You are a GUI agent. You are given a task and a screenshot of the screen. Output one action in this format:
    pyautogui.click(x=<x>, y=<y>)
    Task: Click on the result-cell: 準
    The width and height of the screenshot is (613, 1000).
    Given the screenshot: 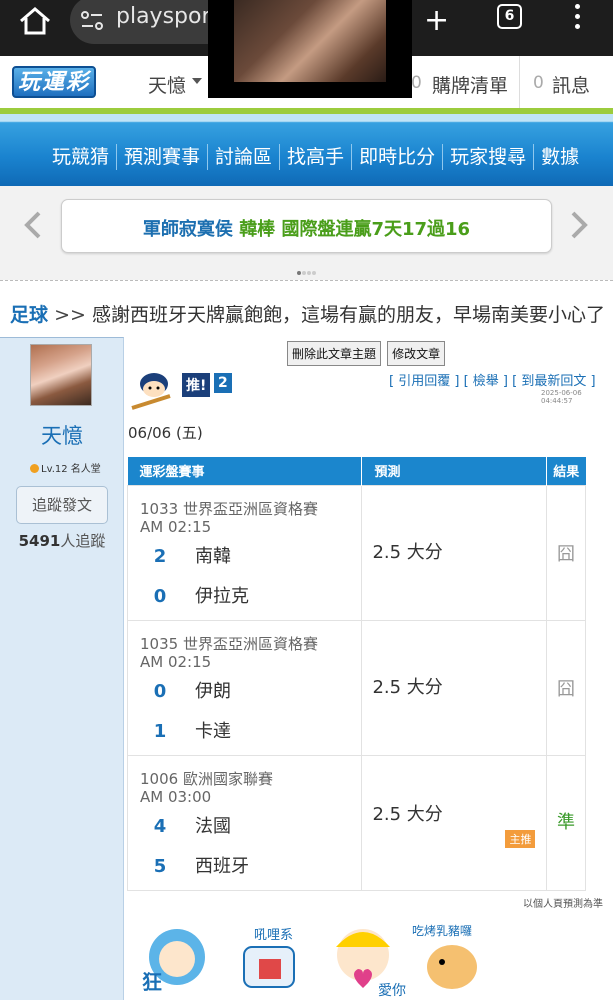 What is the action you would take?
    pyautogui.click(x=566, y=822)
    